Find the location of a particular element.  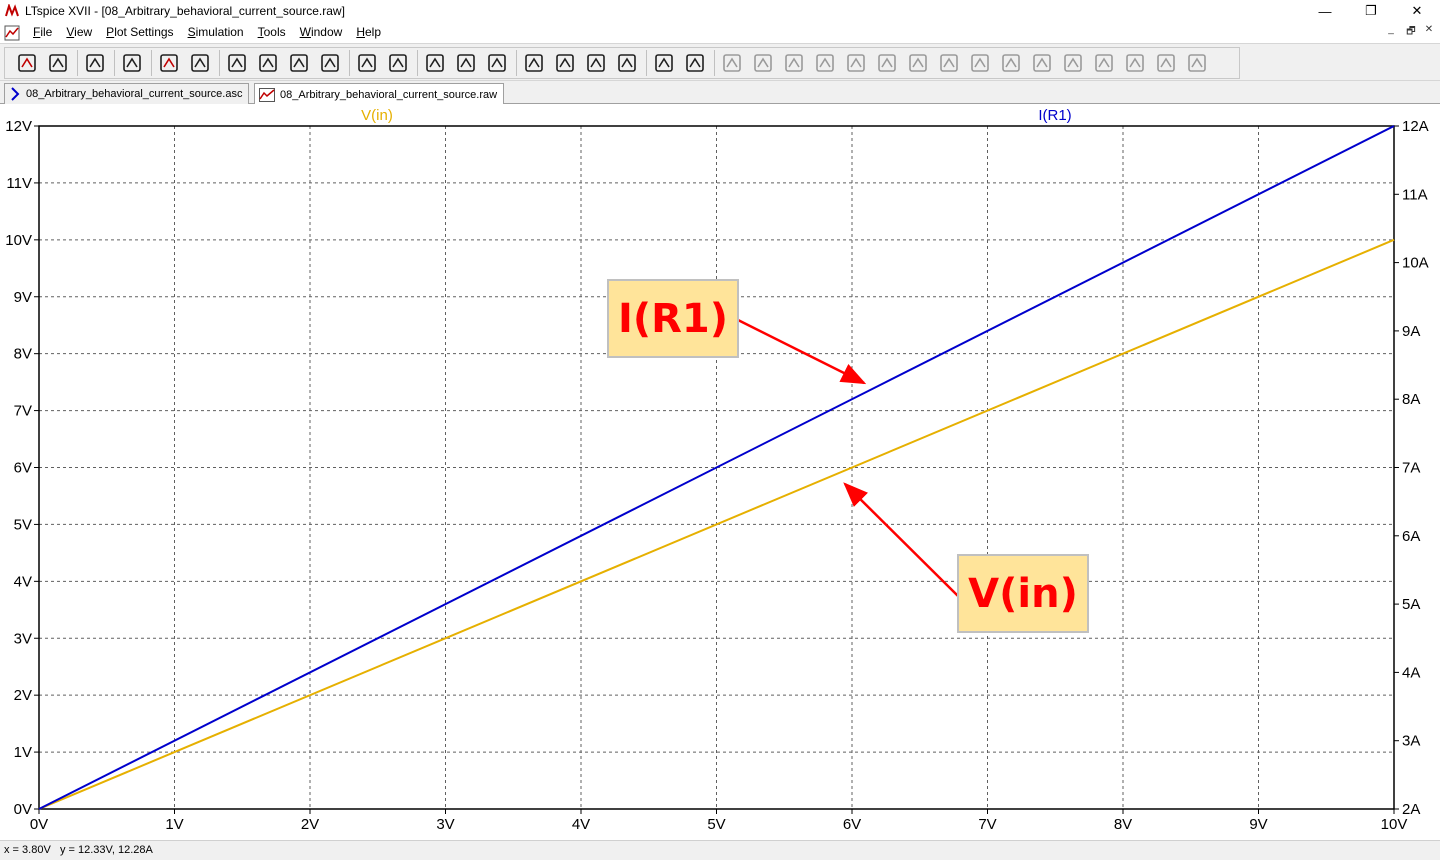

component-icon is located at coordinates (949, 63).